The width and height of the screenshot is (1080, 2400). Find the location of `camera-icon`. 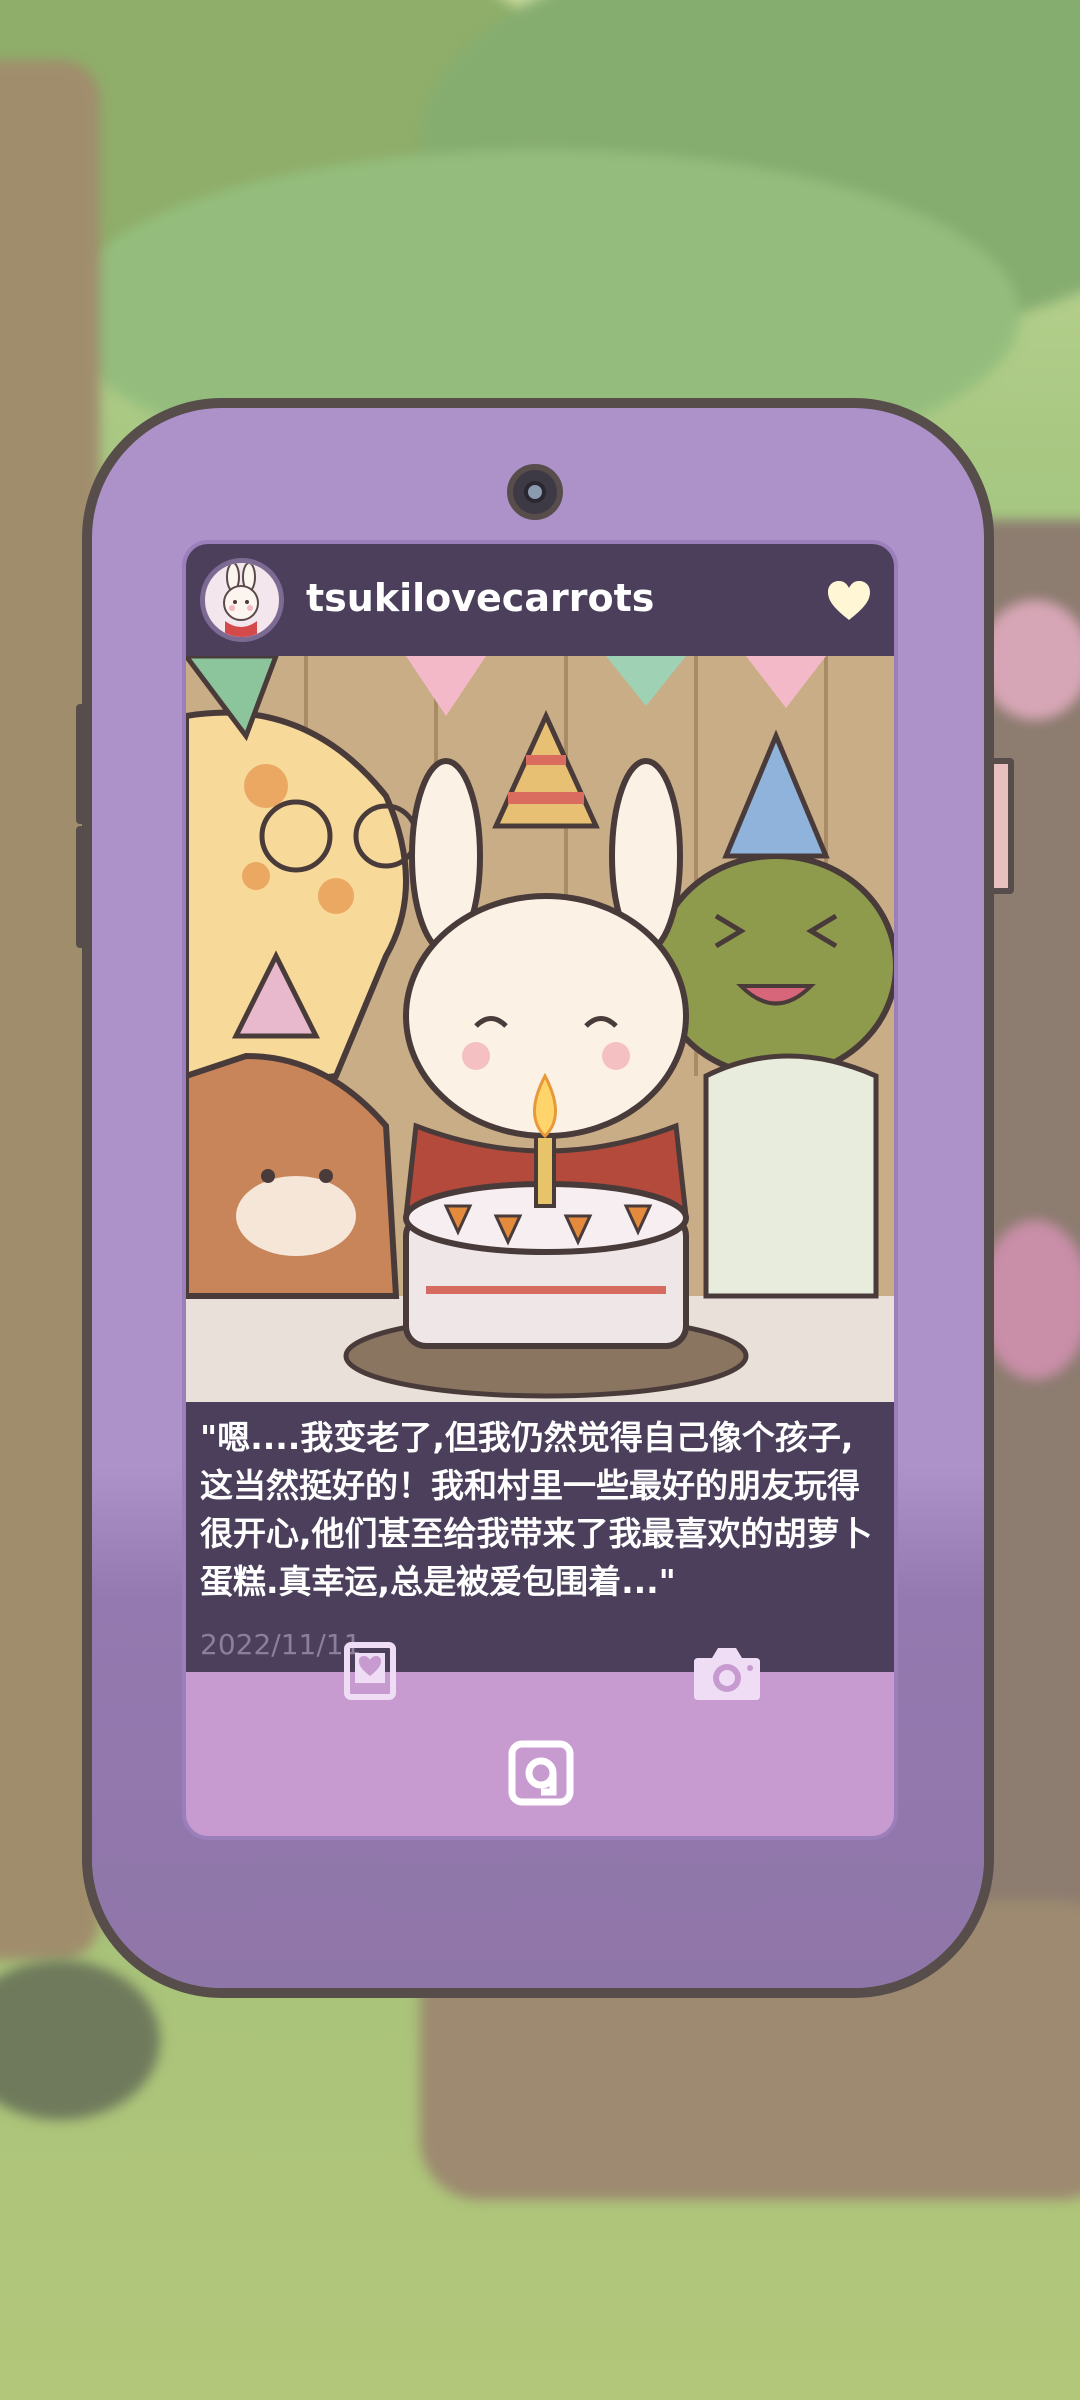

camera-icon is located at coordinates (727, 1673).